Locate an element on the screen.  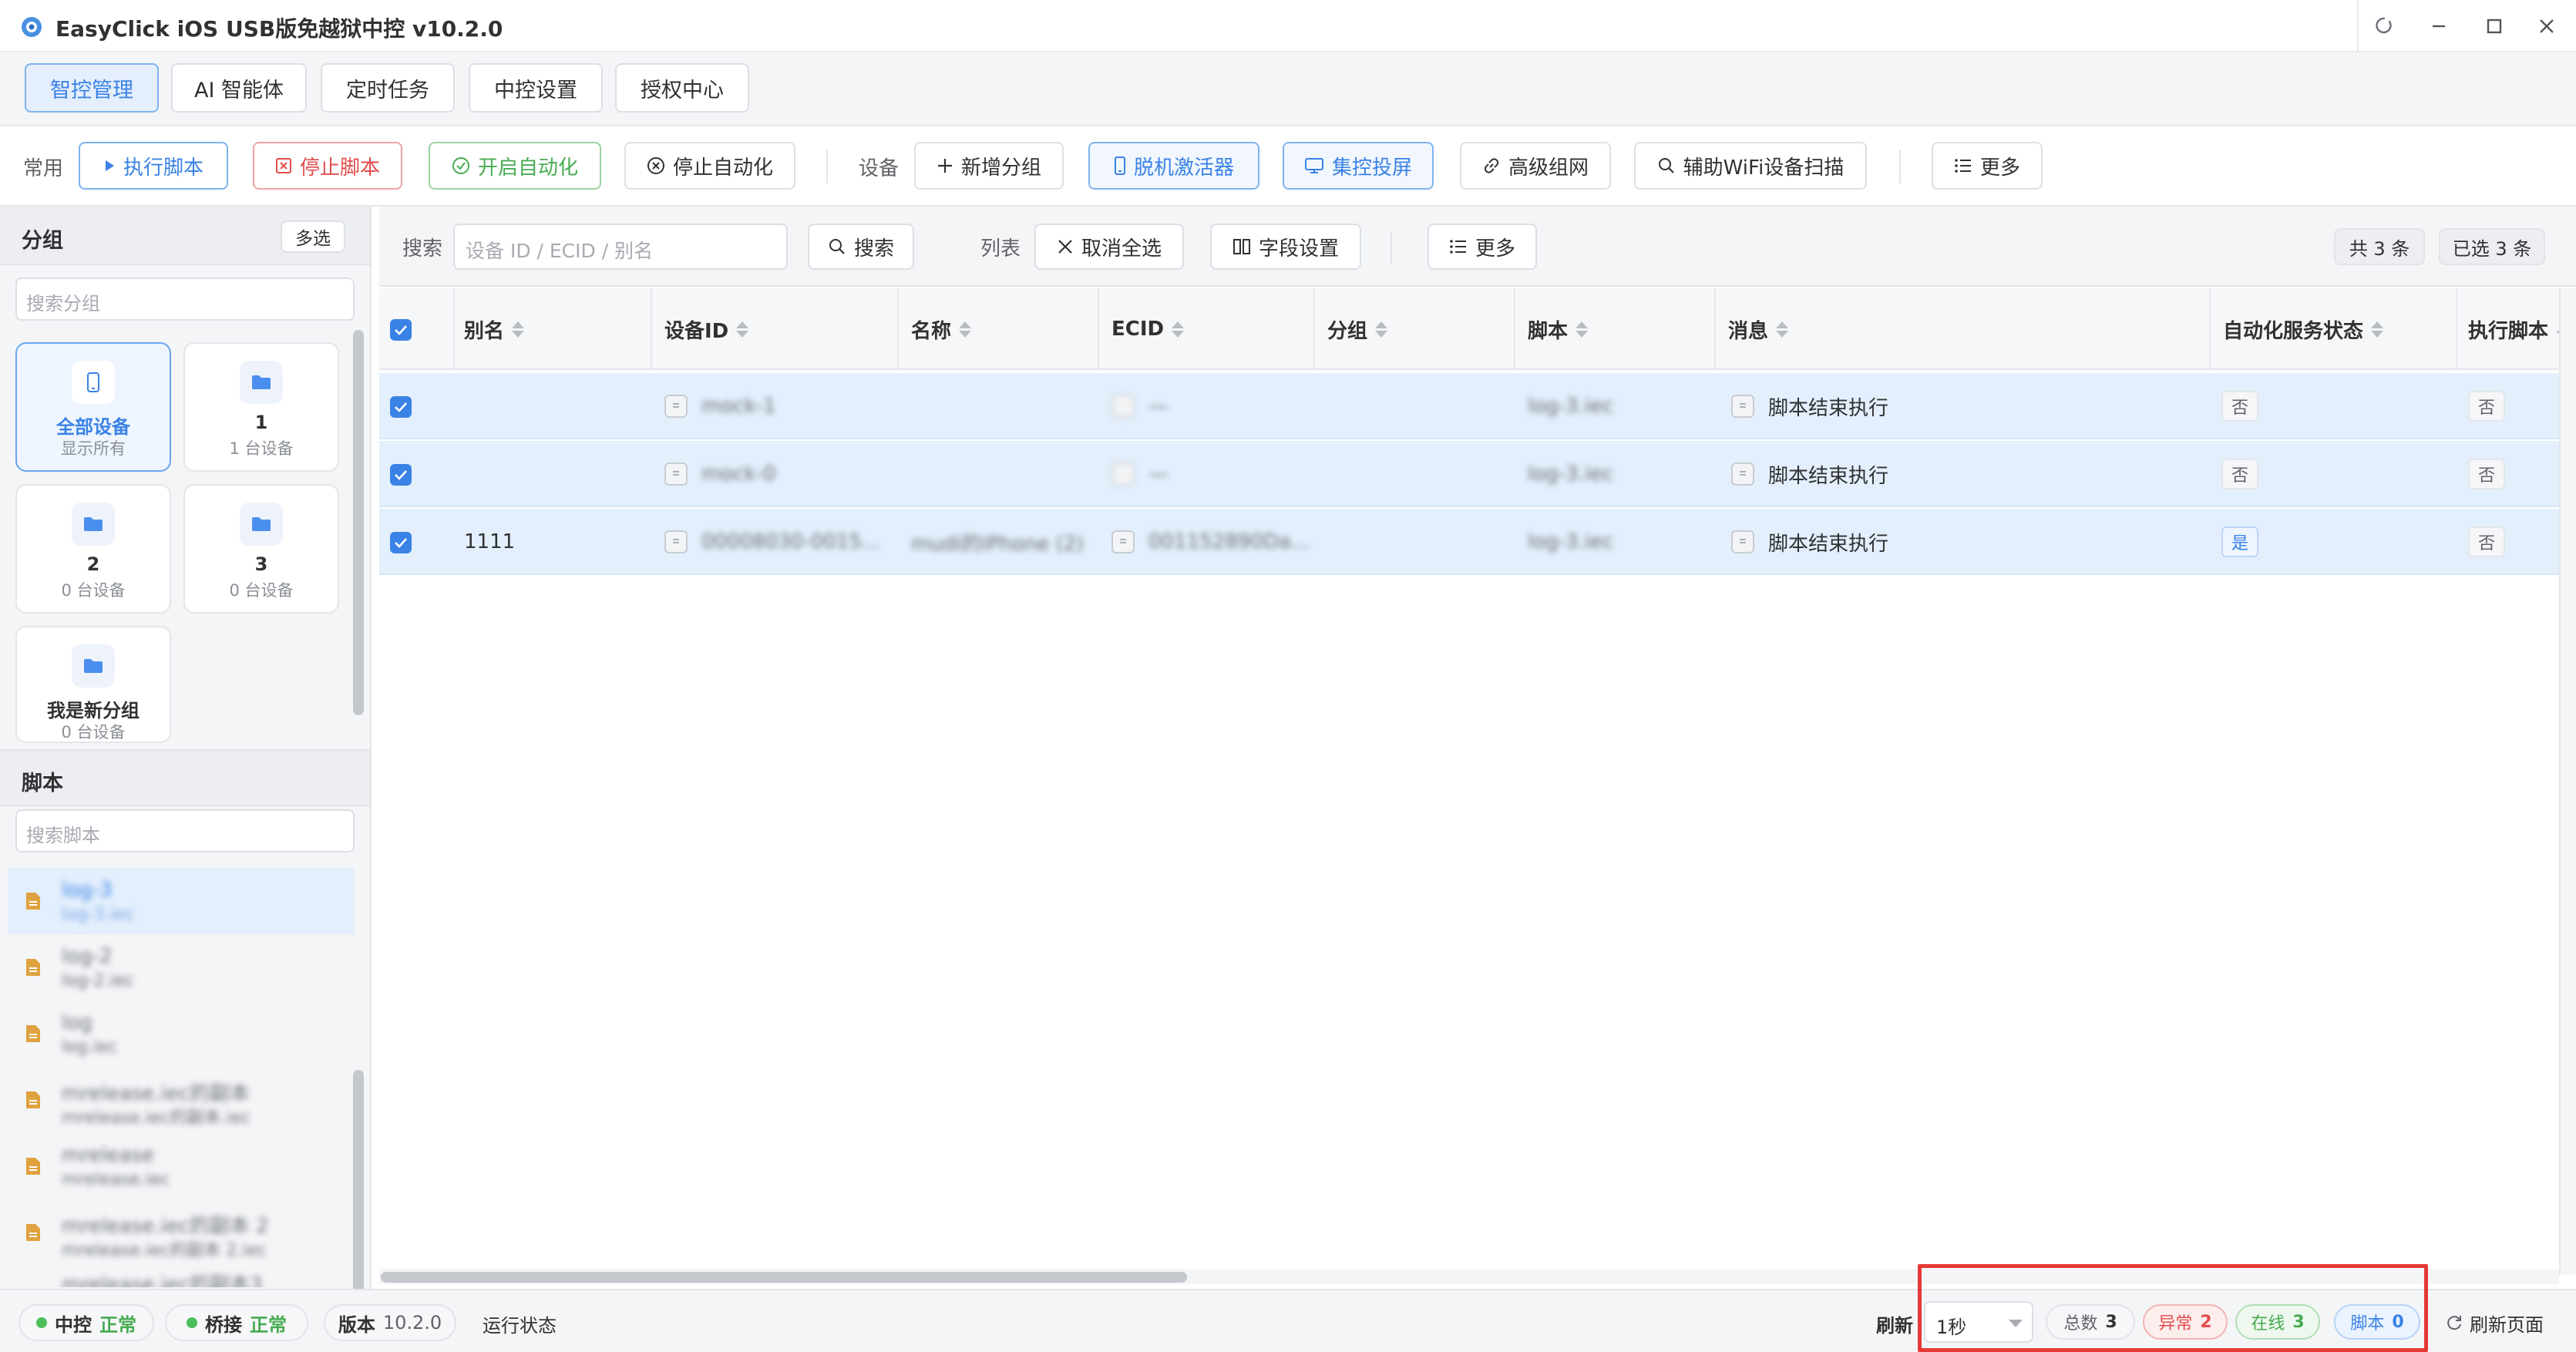
col-device-id: 设备ID is located at coordinates (706, 329).